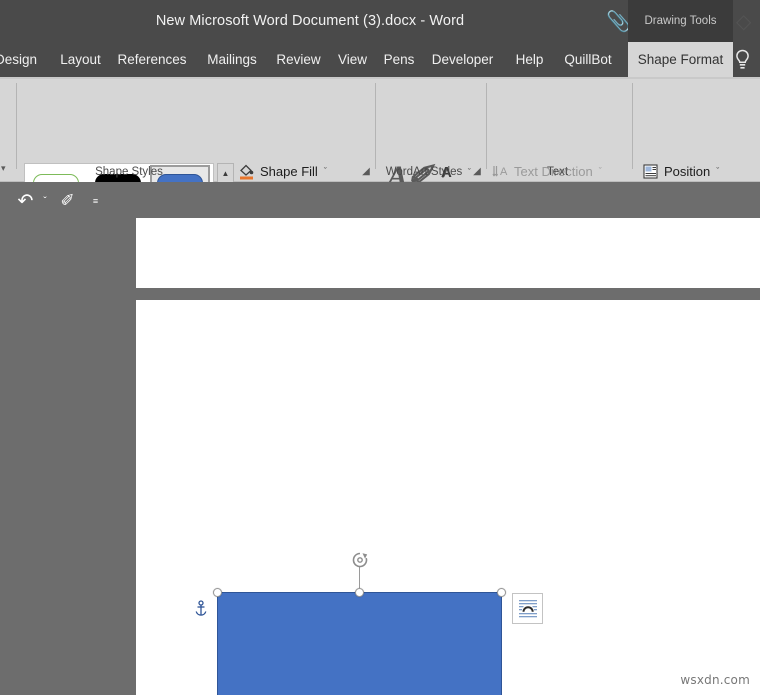 Image resolution: width=760 pixels, height=695 pixels. I want to click on tell-me-lightbulb-icon, so click(742, 59).